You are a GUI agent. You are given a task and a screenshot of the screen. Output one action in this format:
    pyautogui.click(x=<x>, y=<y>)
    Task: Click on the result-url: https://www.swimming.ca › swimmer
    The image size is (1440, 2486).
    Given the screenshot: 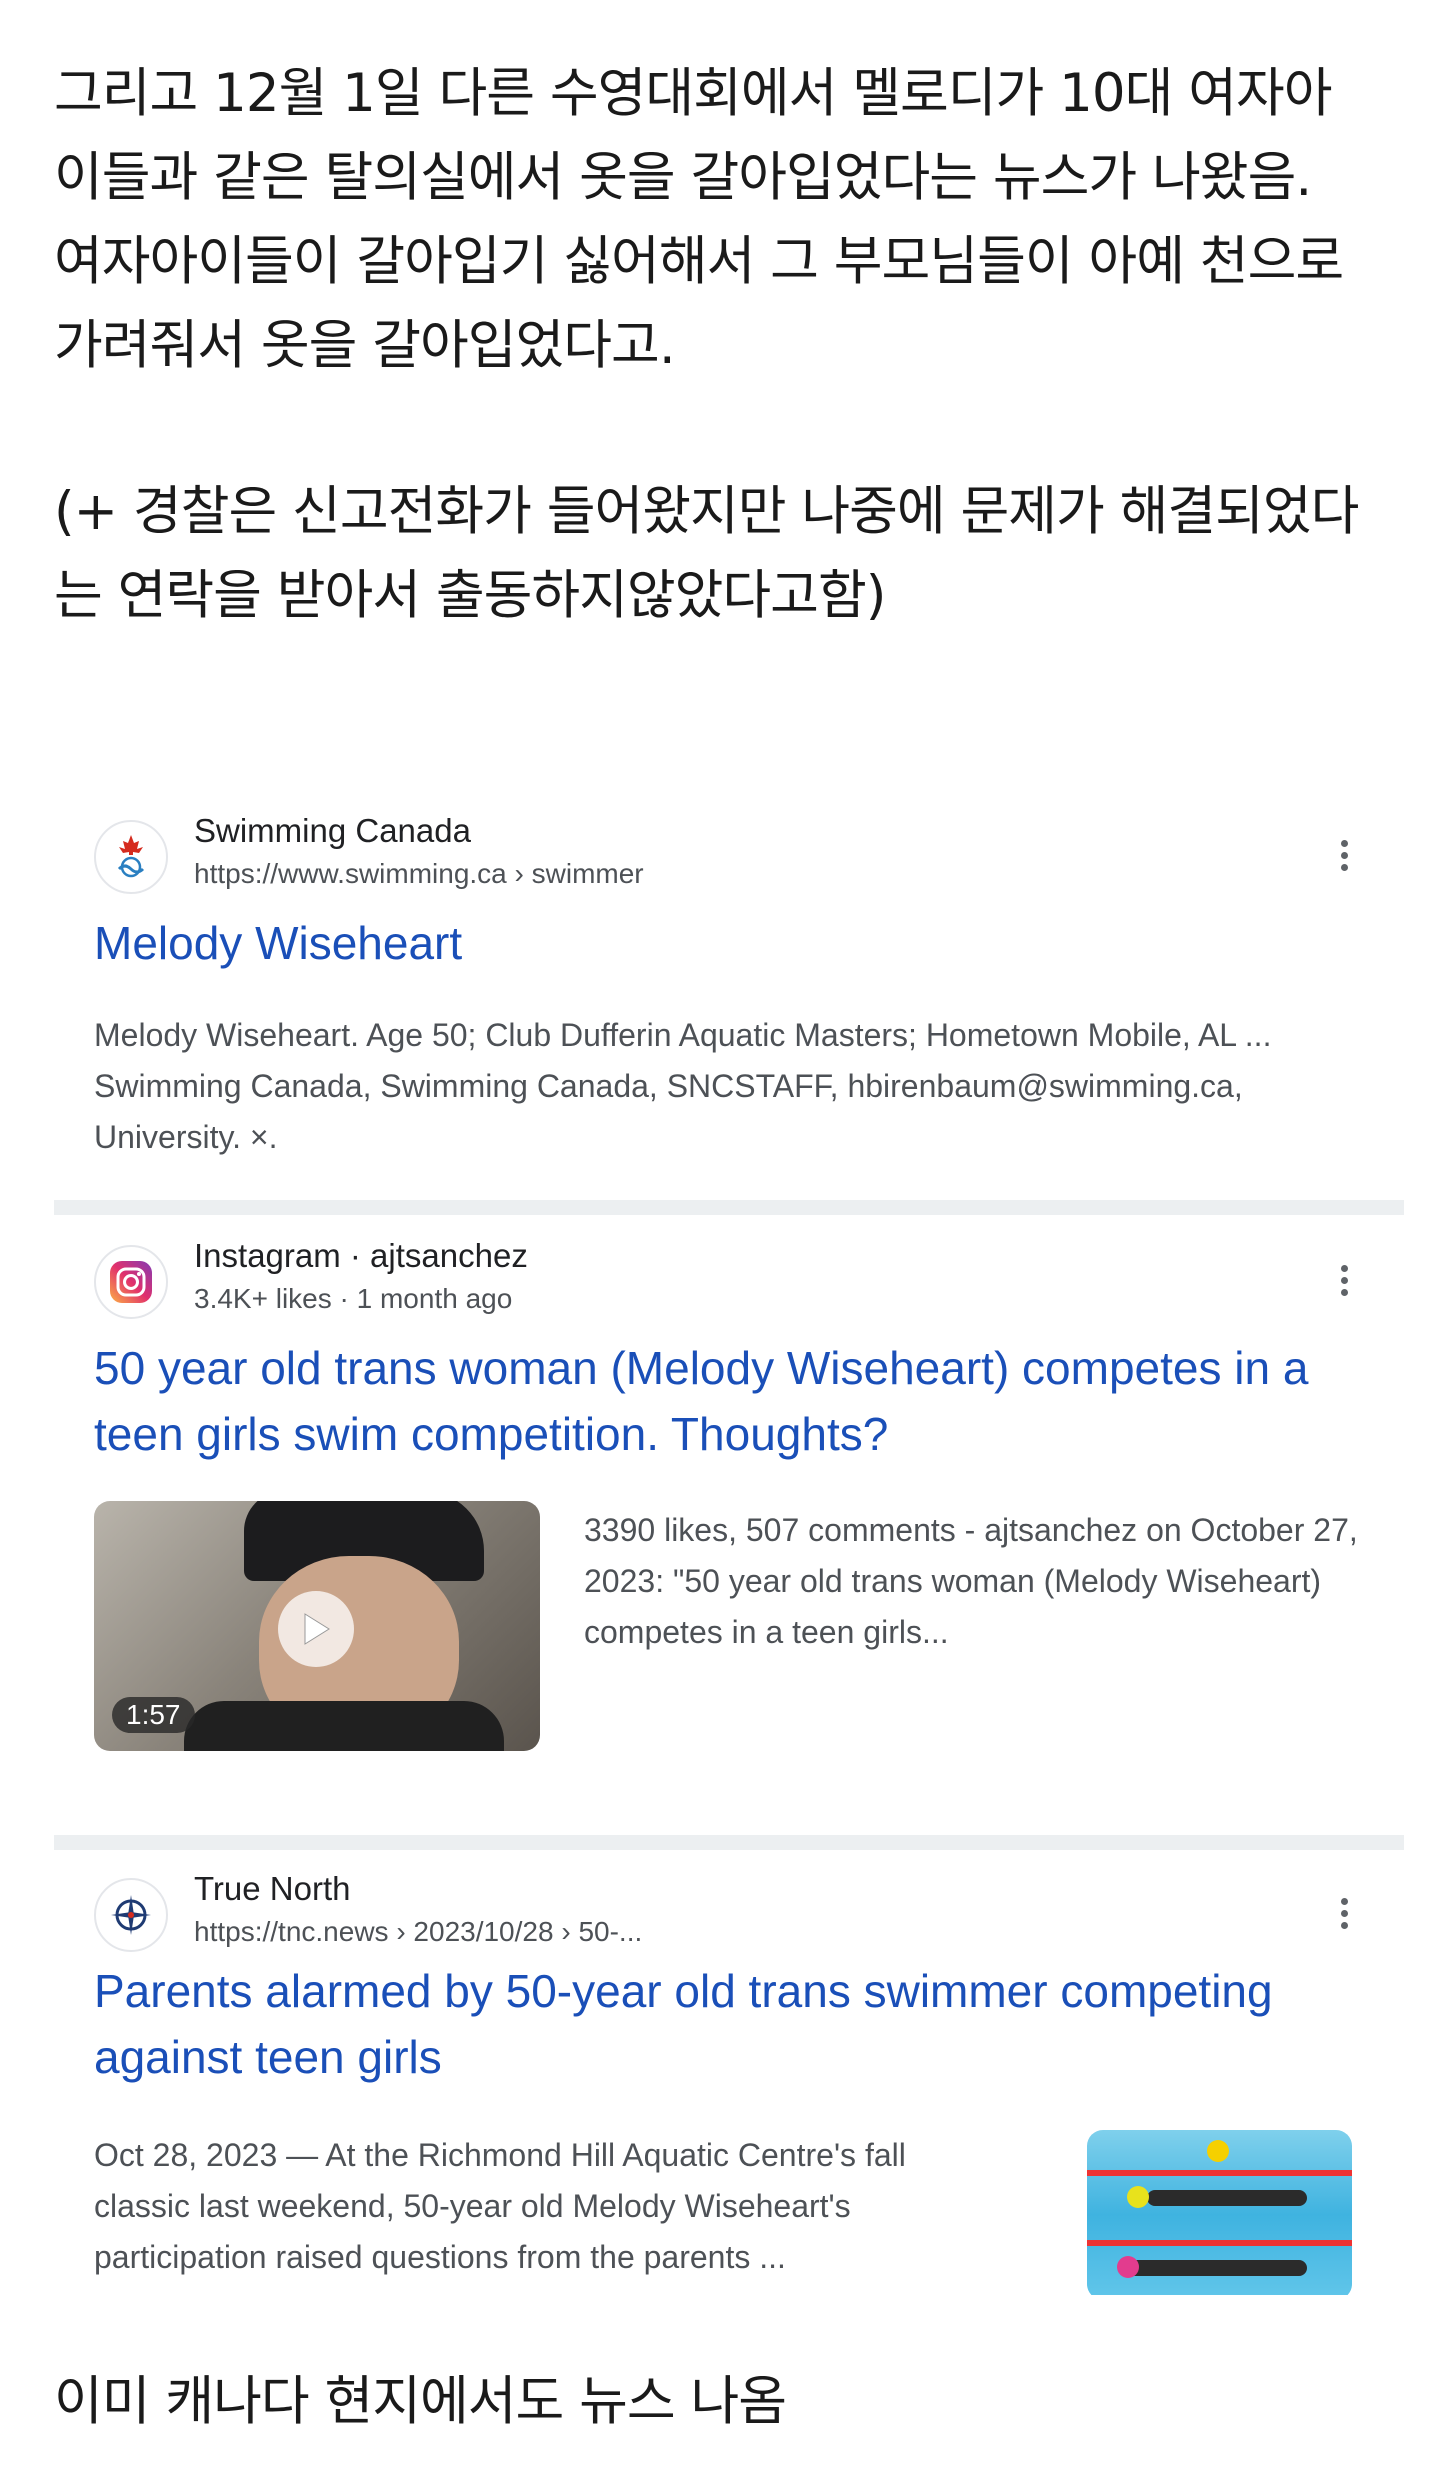 What is the action you would take?
    pyautogui.click(x=419, y=874)
    